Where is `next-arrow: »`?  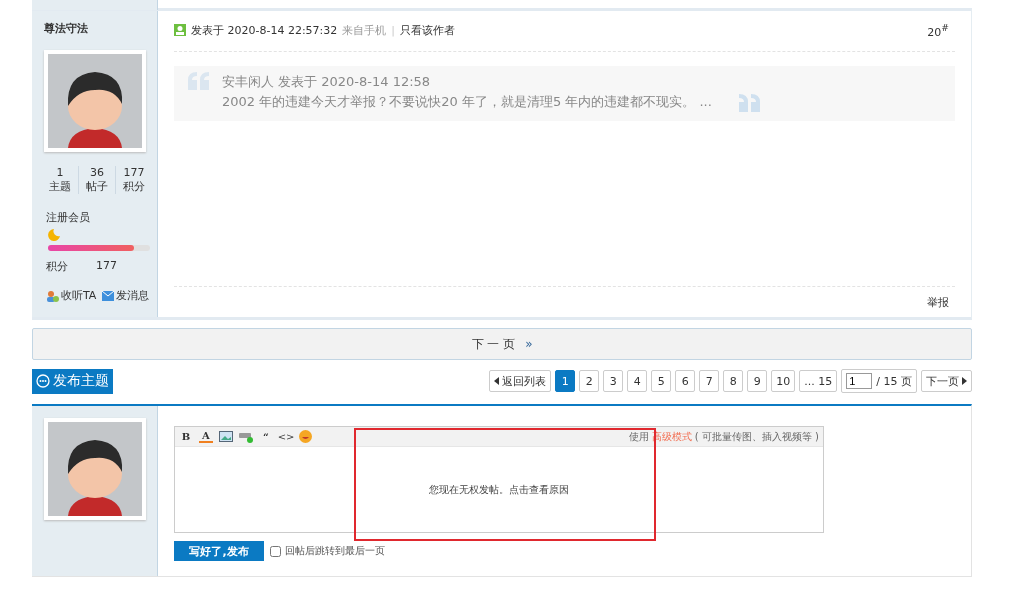 next-arrow: » is located at coordinates (529, 344).